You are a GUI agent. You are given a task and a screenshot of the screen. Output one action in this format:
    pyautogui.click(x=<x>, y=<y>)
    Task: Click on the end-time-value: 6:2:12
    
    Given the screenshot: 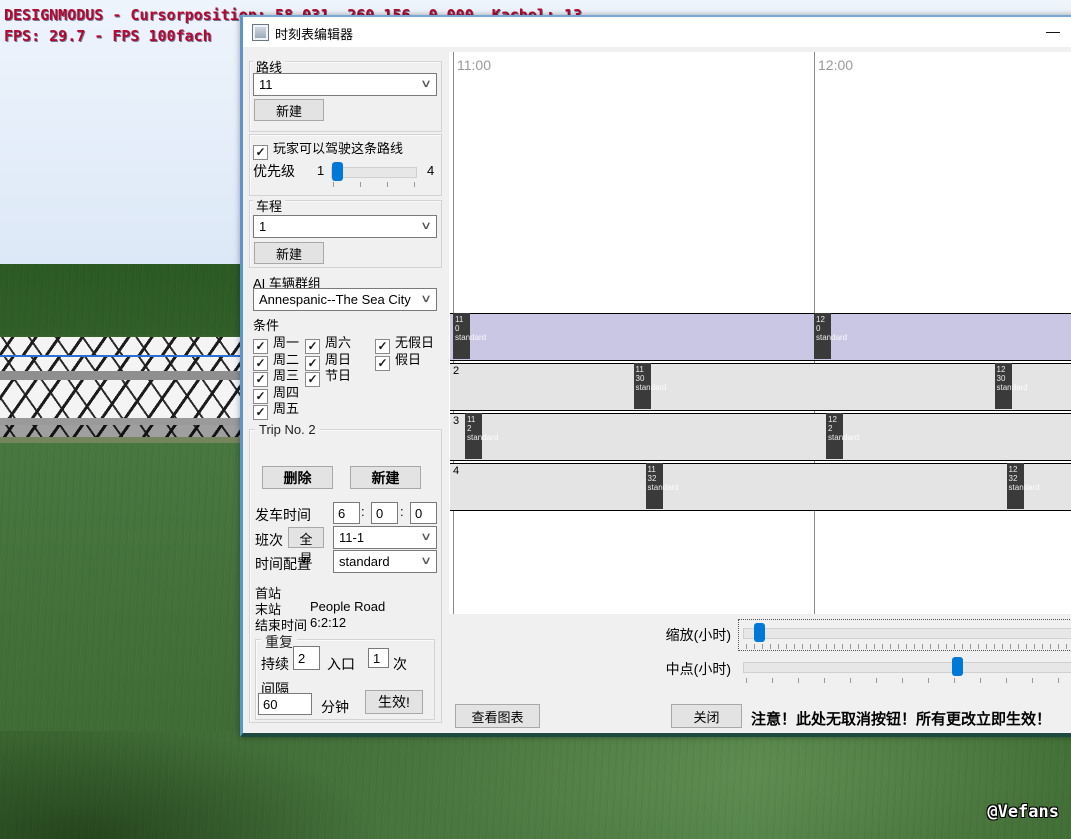 What is the action you would take?
    pyautogui.click(x=328, y=622)
    